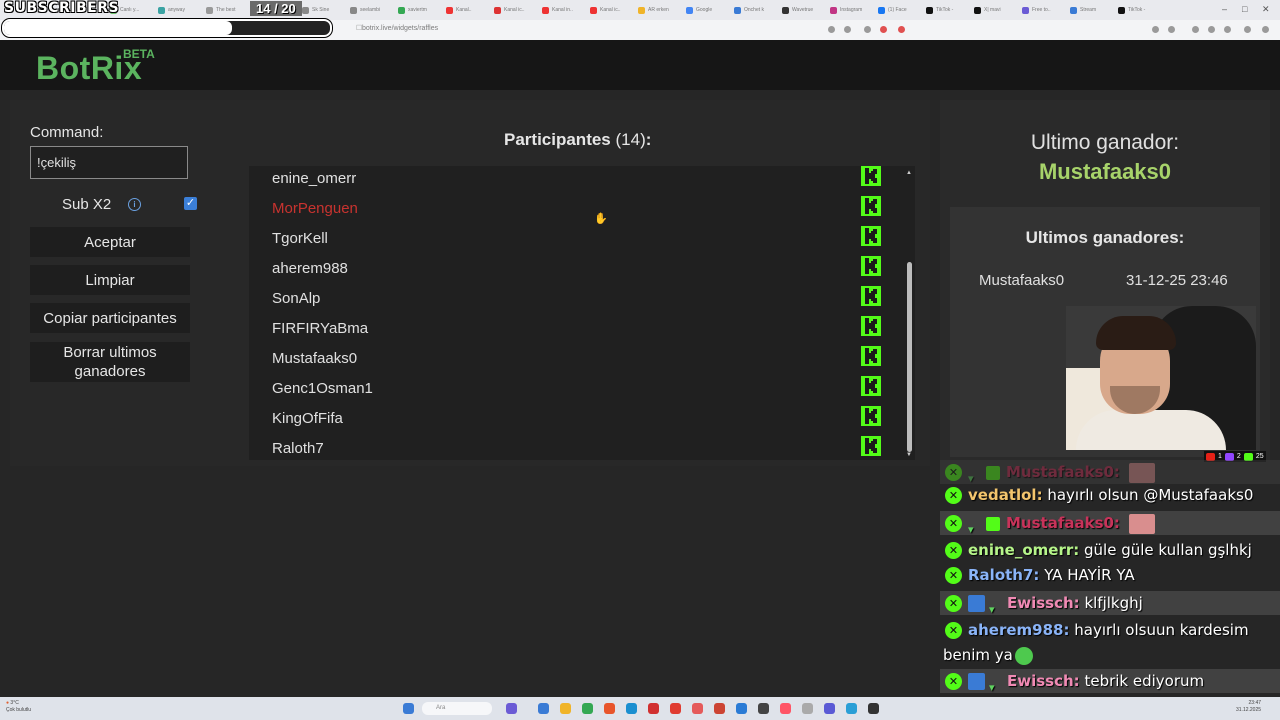 This screenshot has width=1280, height=720. I want to click on clear-button: Limpiar, so click(110, 280).